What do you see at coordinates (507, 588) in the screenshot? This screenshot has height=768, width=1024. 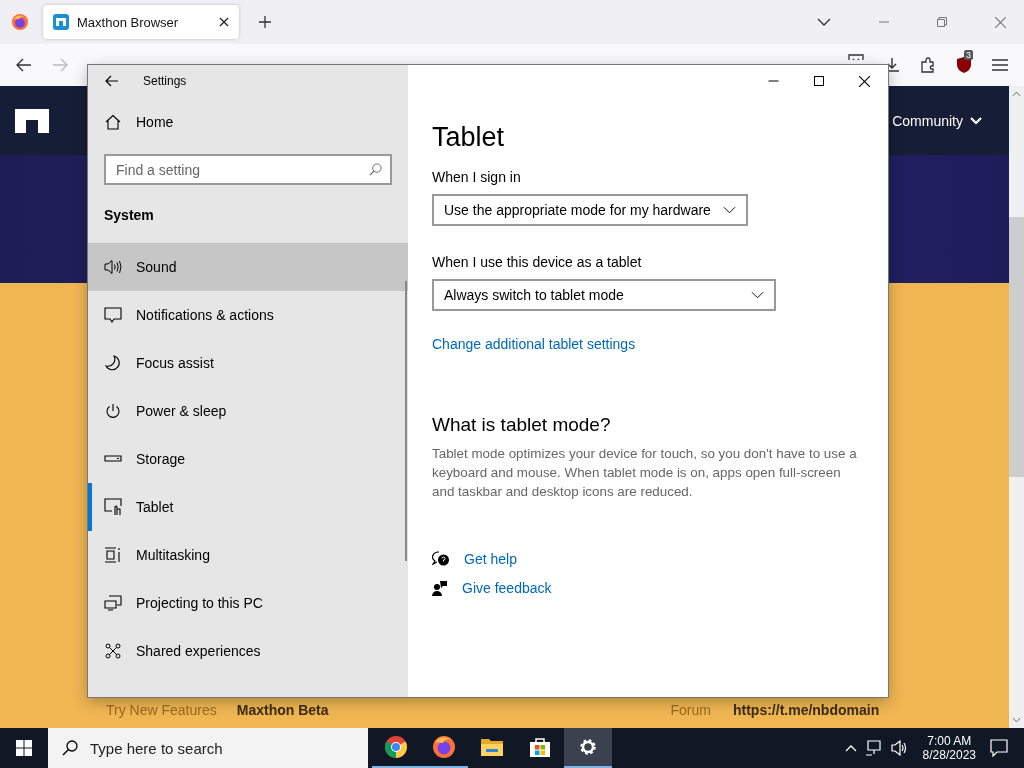 I see `help-link: Give feedback` at bounding box center [507, 588].